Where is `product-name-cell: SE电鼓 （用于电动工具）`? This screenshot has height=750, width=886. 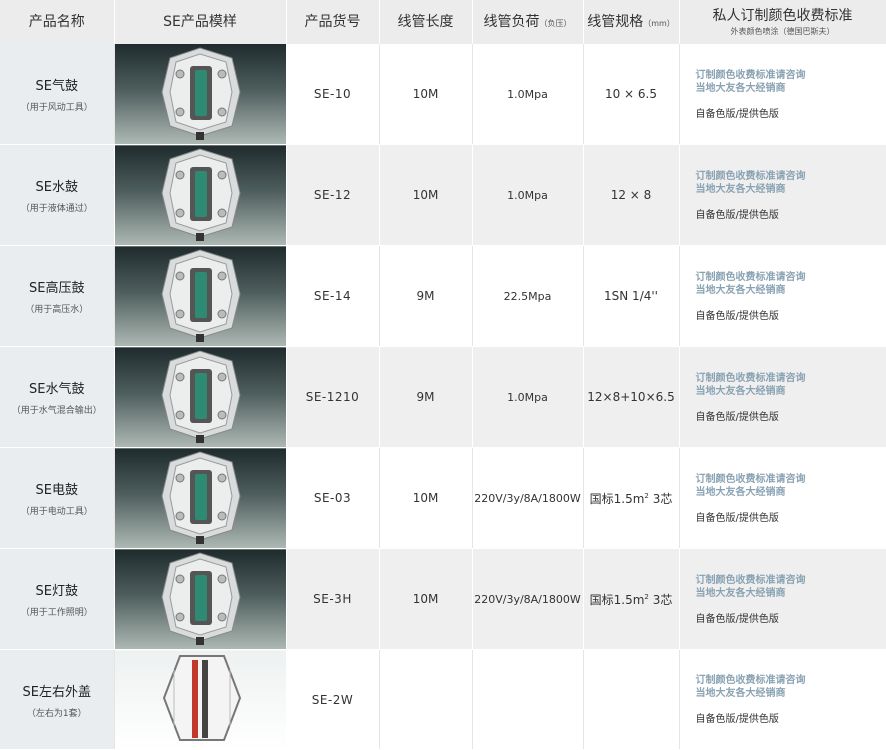
product-name-cell: SE电鼓 （用于电动工具） is located at coordinates (57, 498).